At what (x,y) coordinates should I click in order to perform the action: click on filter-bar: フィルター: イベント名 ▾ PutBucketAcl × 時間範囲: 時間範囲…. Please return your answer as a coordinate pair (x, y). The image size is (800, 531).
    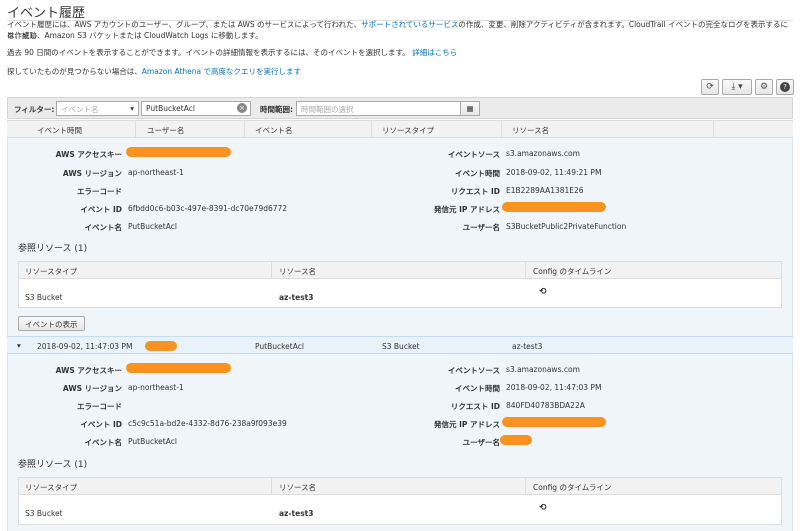
    Looking at the image, I should click on (400, 108).